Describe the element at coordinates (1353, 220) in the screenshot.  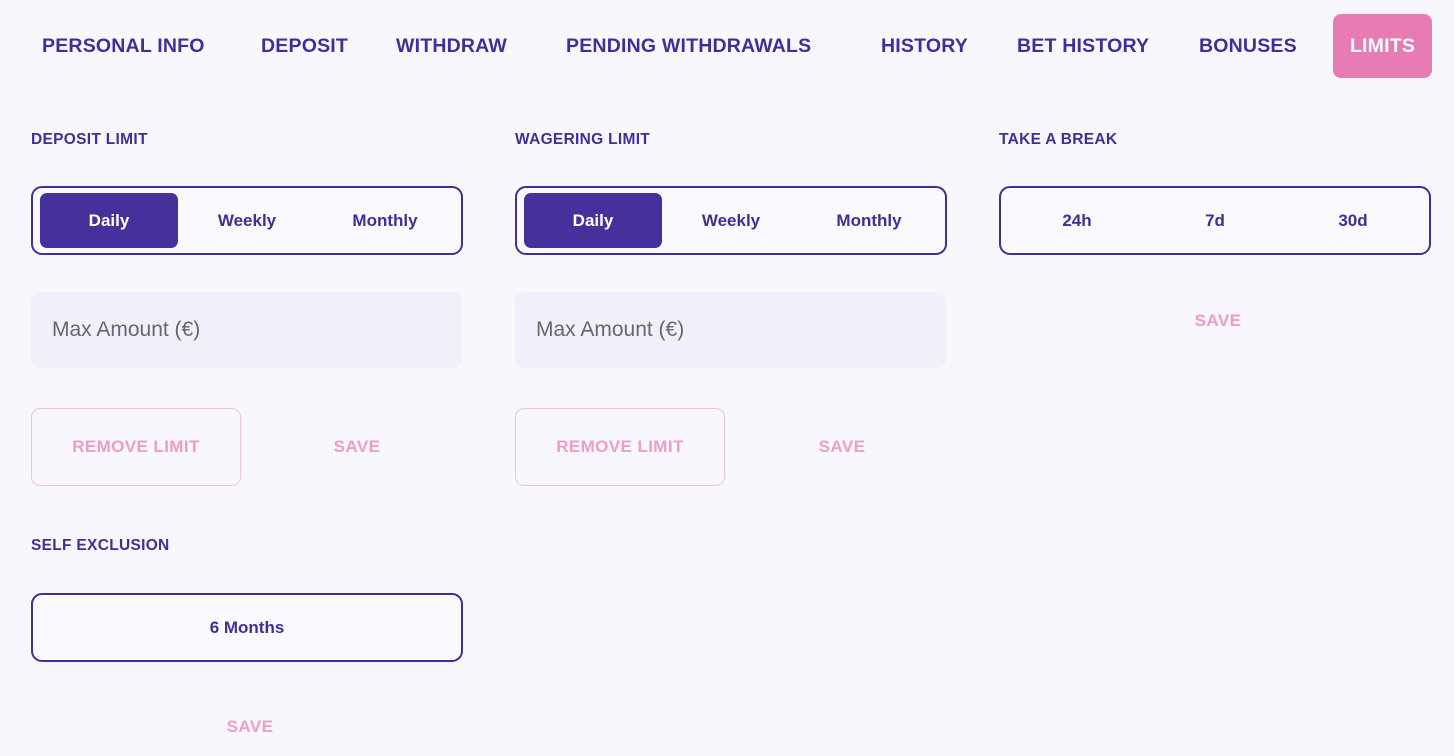
I see `take-a-break-30d: 30d` at that location.